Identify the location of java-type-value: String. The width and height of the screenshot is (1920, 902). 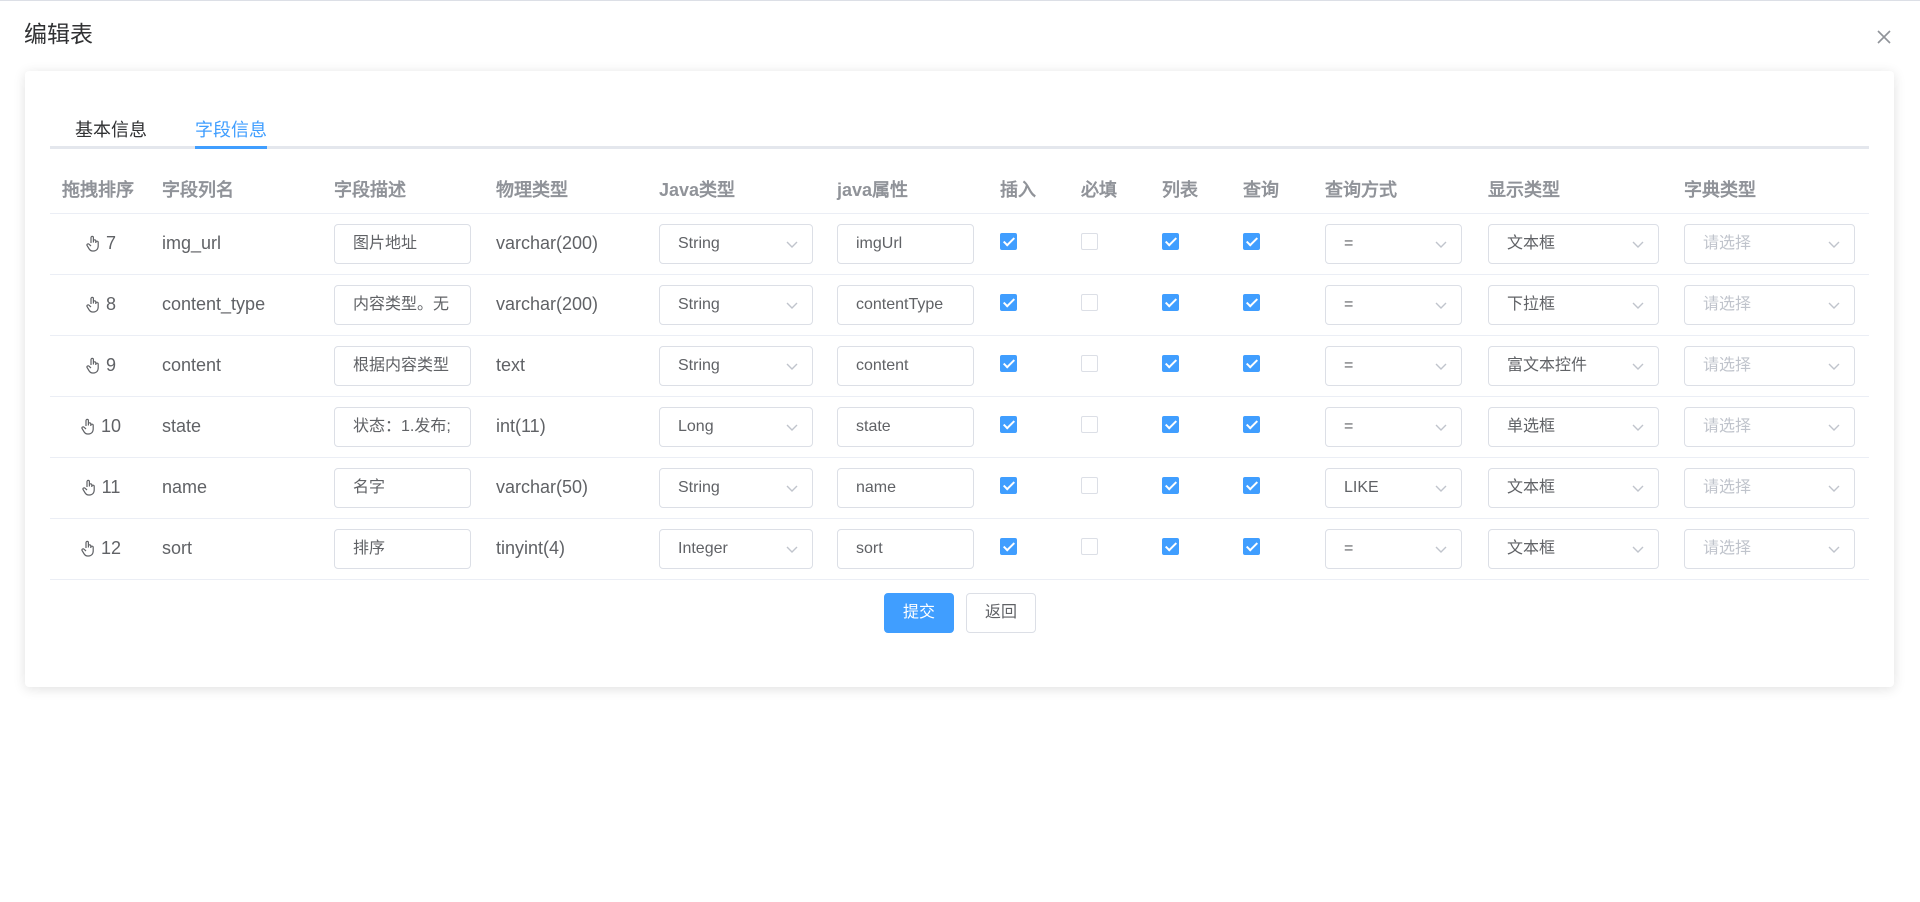
(699, 243).